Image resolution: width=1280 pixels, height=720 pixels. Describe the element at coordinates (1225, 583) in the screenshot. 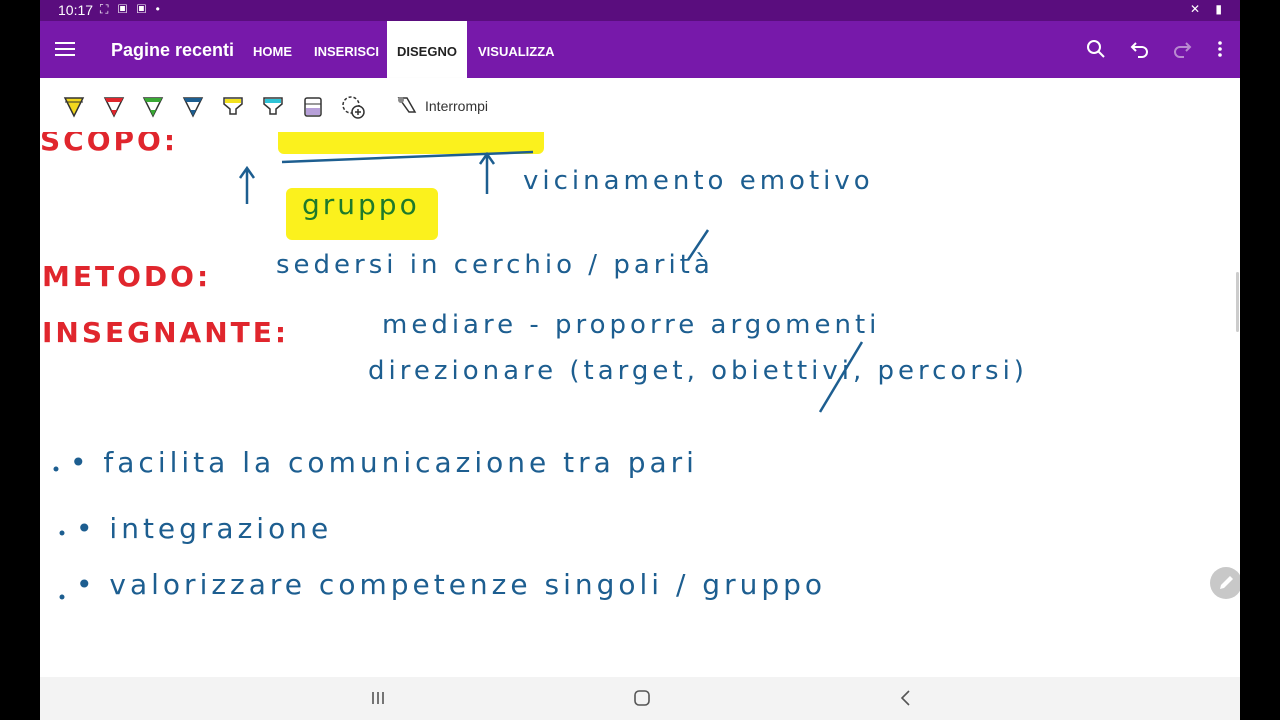

I see `edit-pencil-icon` at that location.